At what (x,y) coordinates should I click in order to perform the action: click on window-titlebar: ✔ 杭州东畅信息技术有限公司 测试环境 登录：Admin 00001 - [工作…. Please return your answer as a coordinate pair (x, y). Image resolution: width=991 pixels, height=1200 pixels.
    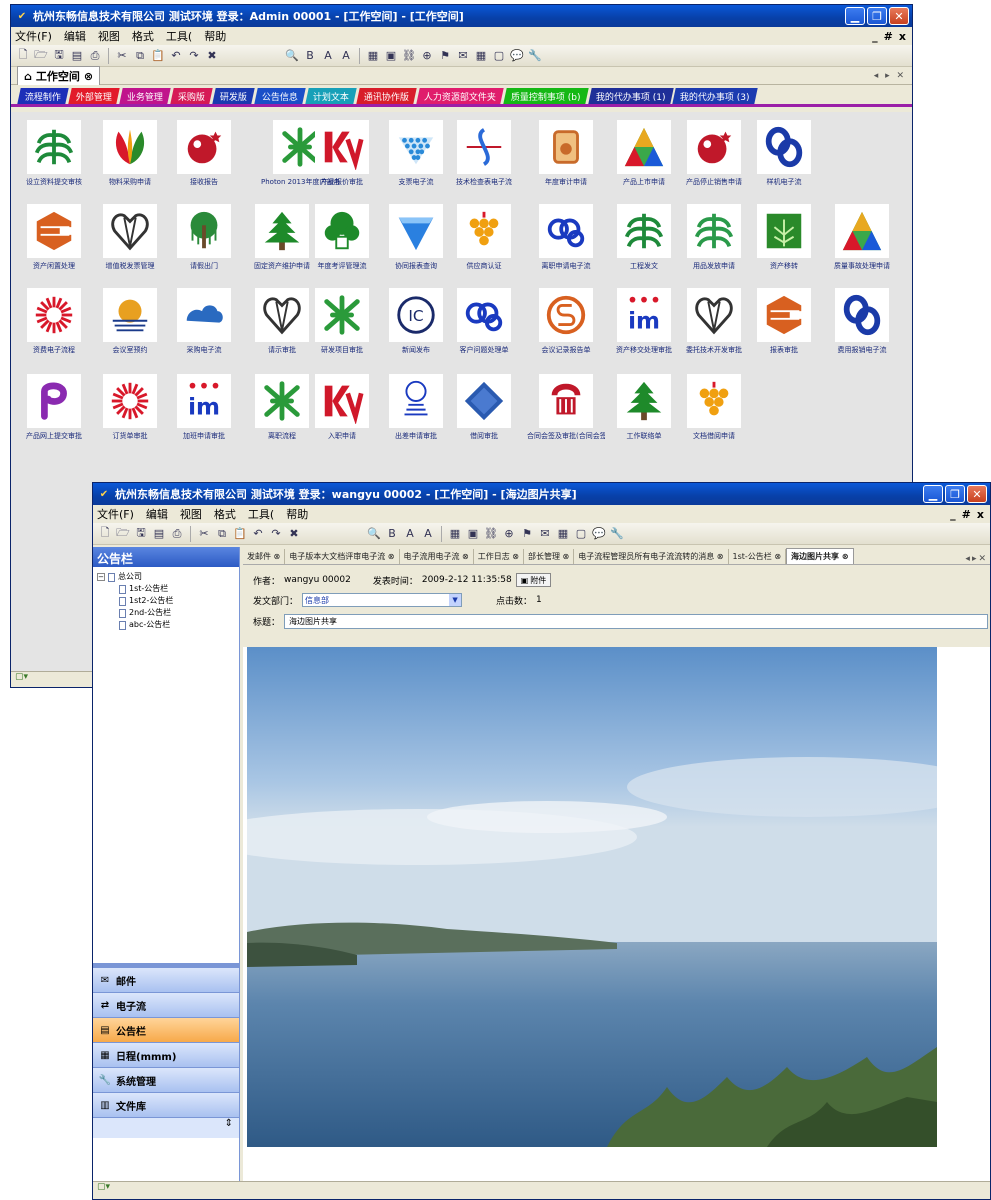
    Looking at the image, I should click on (461, 16).